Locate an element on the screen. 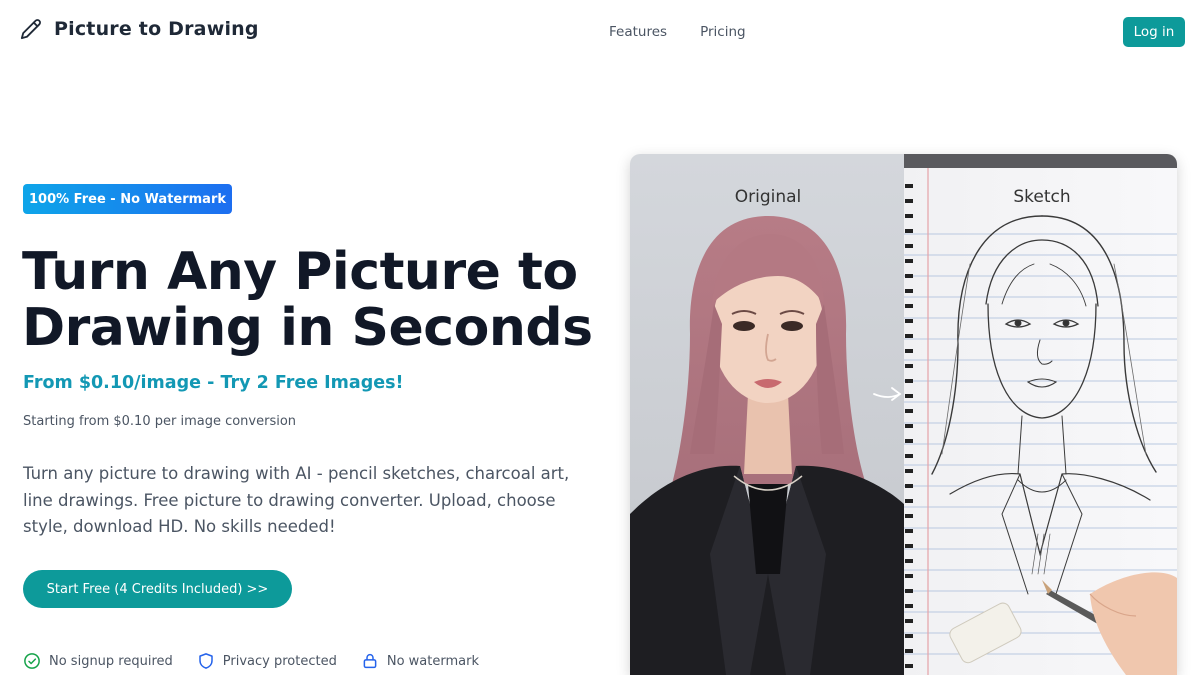  feature-item-no-signup: No signup required is located at coordinates (98, 661).